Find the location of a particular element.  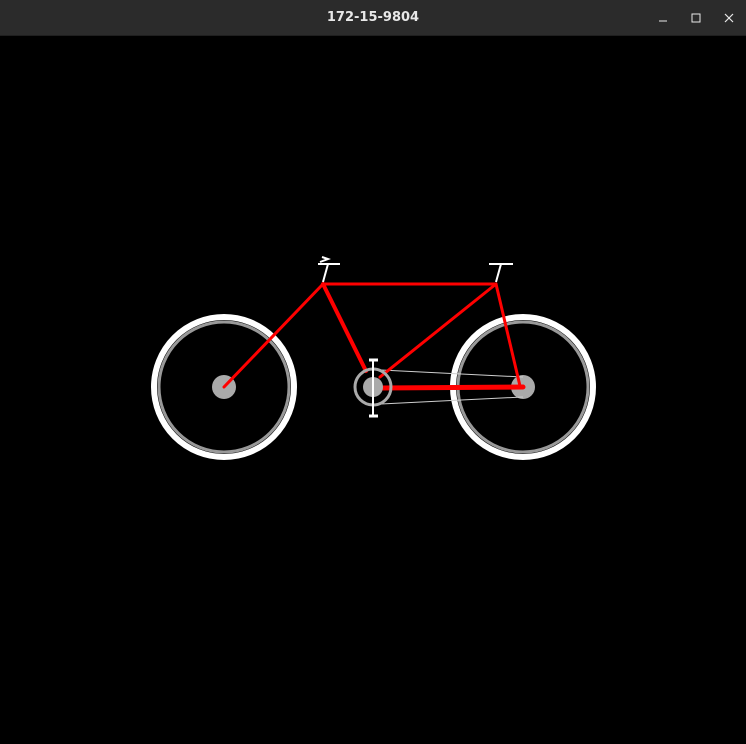

seat-stay is located at coordinates (273, 335).